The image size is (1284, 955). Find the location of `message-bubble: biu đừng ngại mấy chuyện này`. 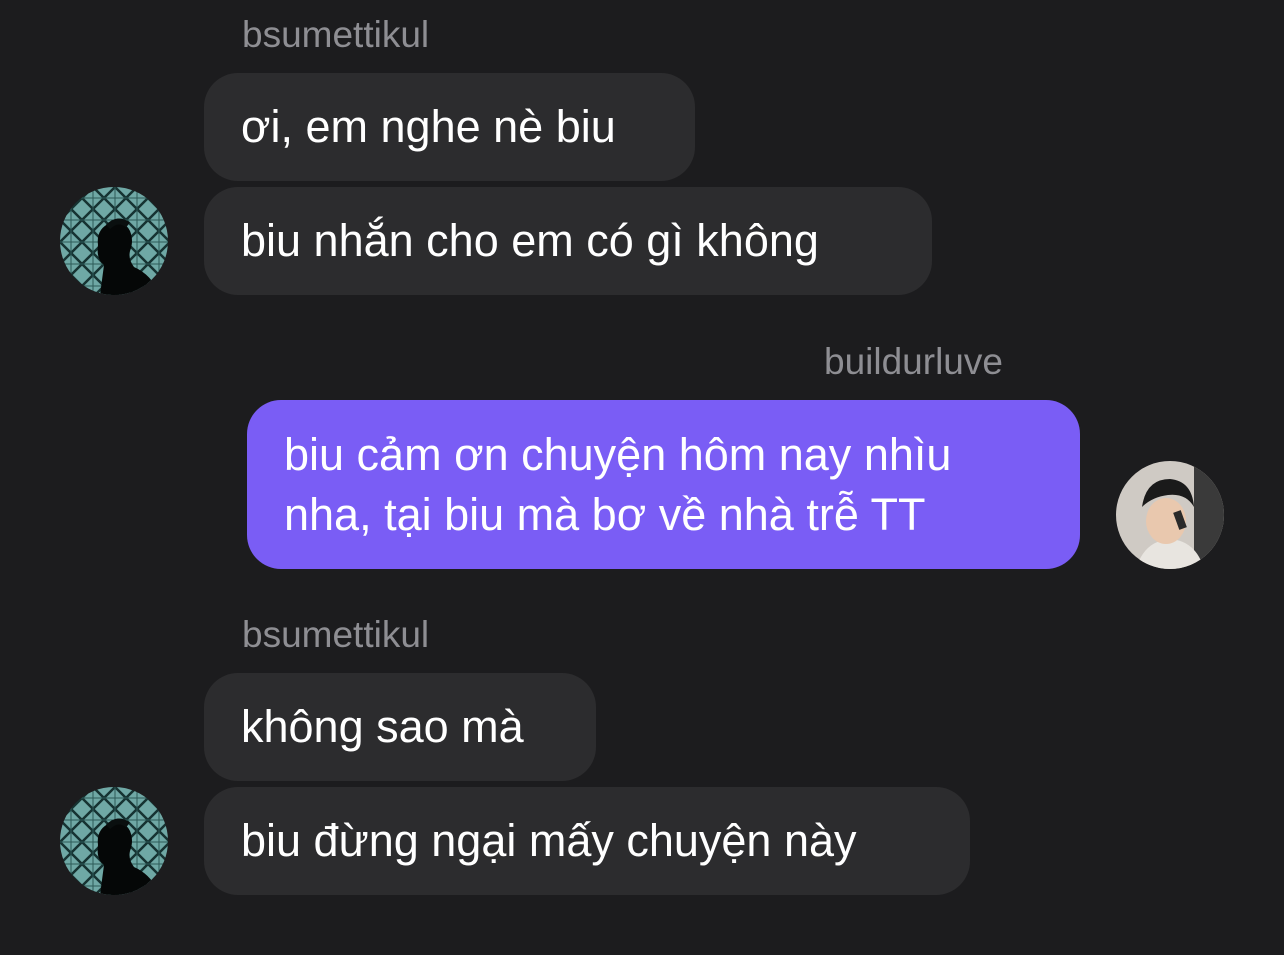

message-bubble: biu đừng ngại mấy chuyện này is located at coordinates (587, 841).